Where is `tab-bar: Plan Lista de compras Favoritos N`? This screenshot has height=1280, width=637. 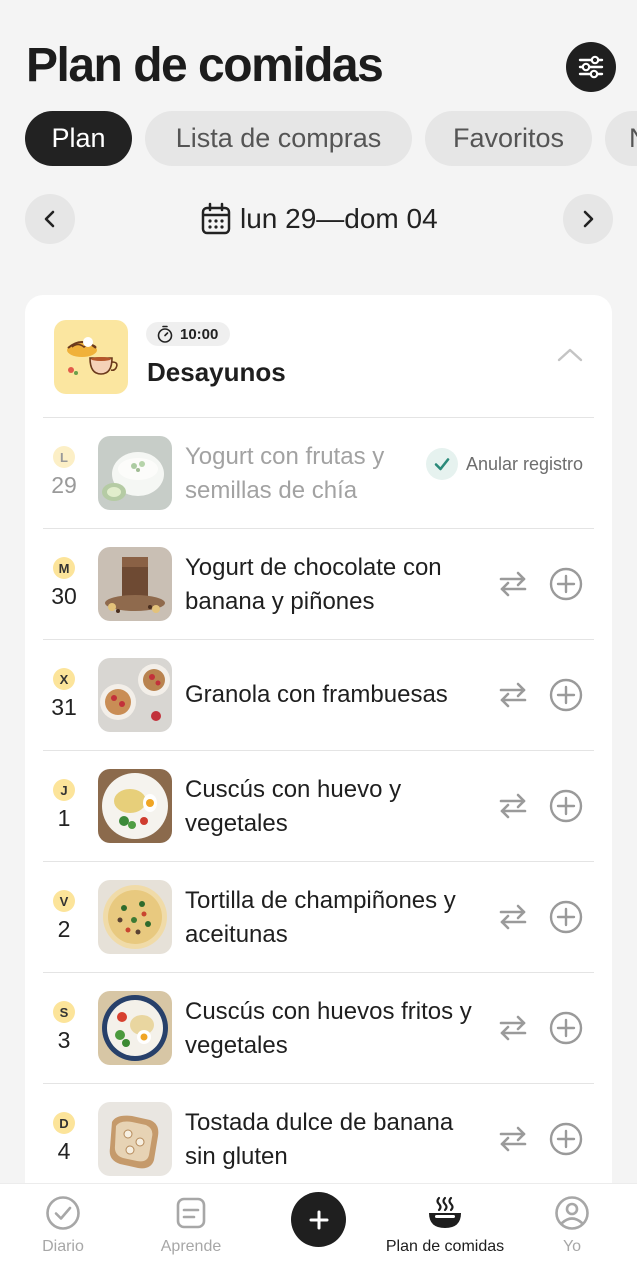 tab-bar: Plan Lista de compras Favoritos N is located at coordinates (318, 139).